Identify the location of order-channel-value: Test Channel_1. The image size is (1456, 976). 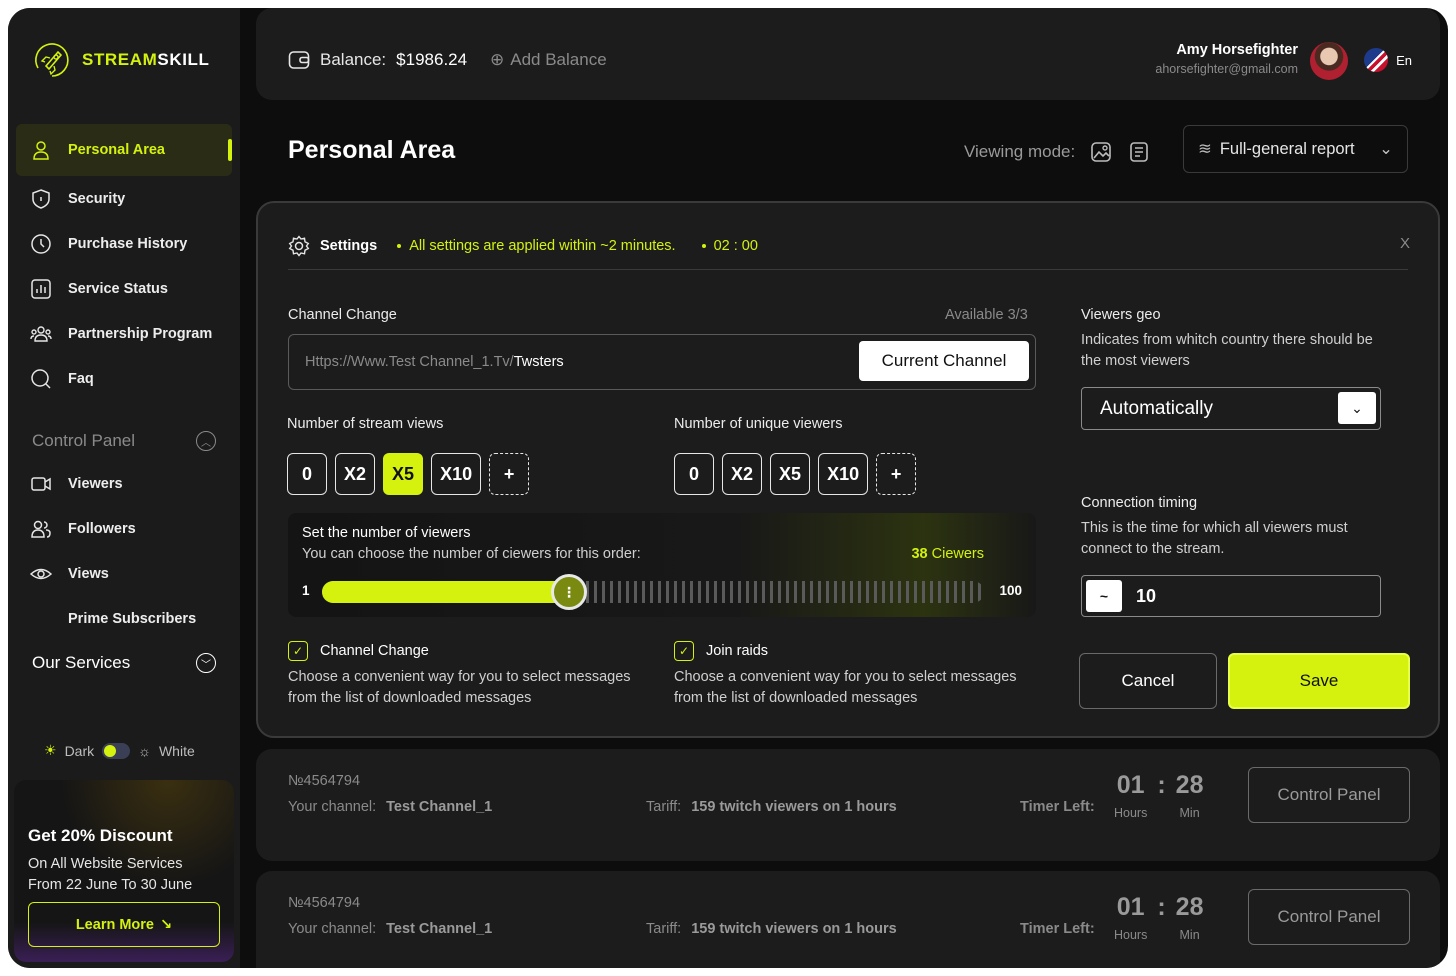
(439, 807).